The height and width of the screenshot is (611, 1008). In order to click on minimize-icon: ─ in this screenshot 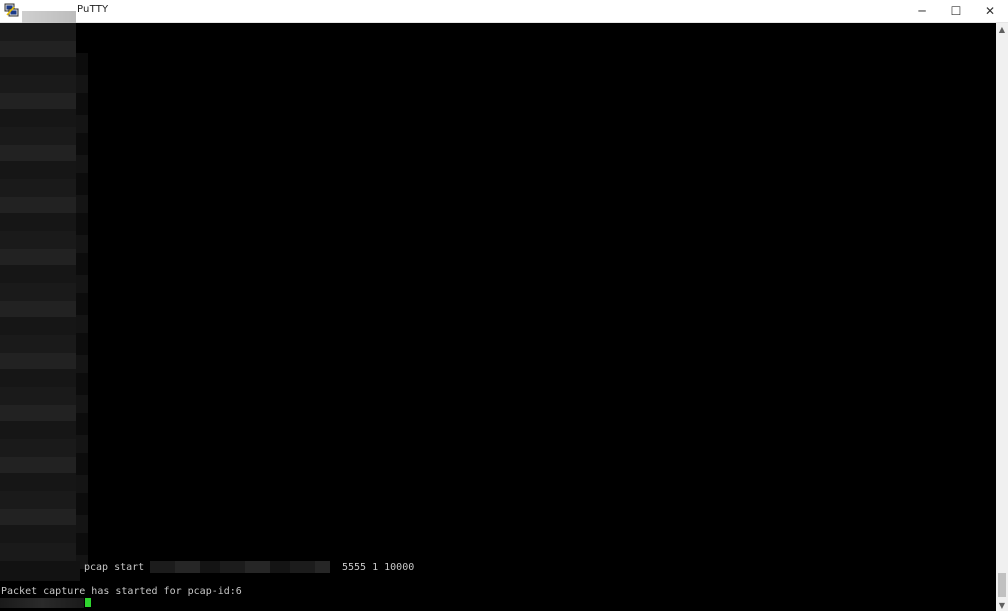, I will do `click(922, 11)`.